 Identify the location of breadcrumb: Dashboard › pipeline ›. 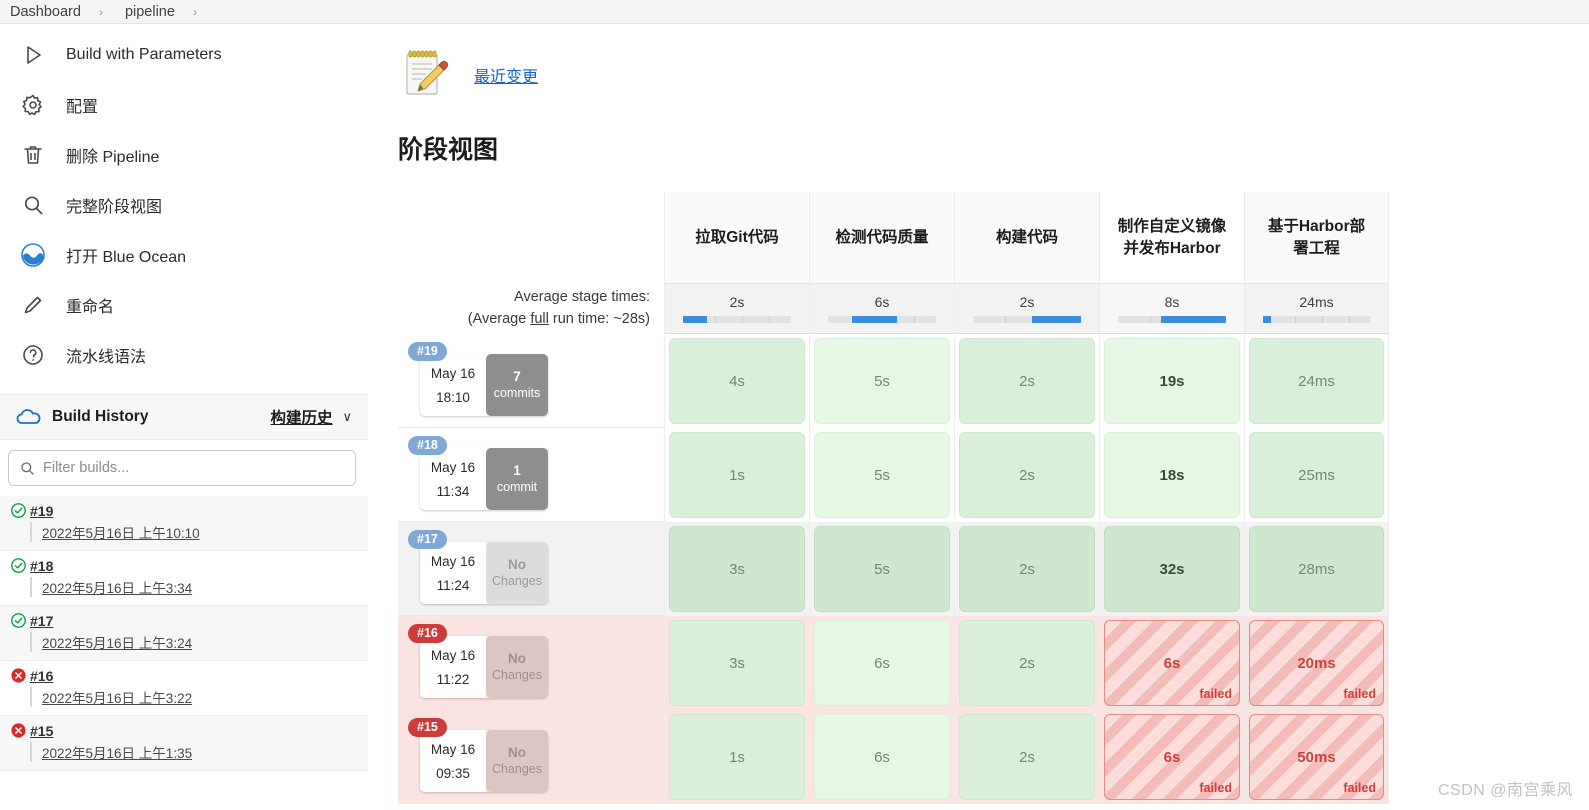
(794, 12).